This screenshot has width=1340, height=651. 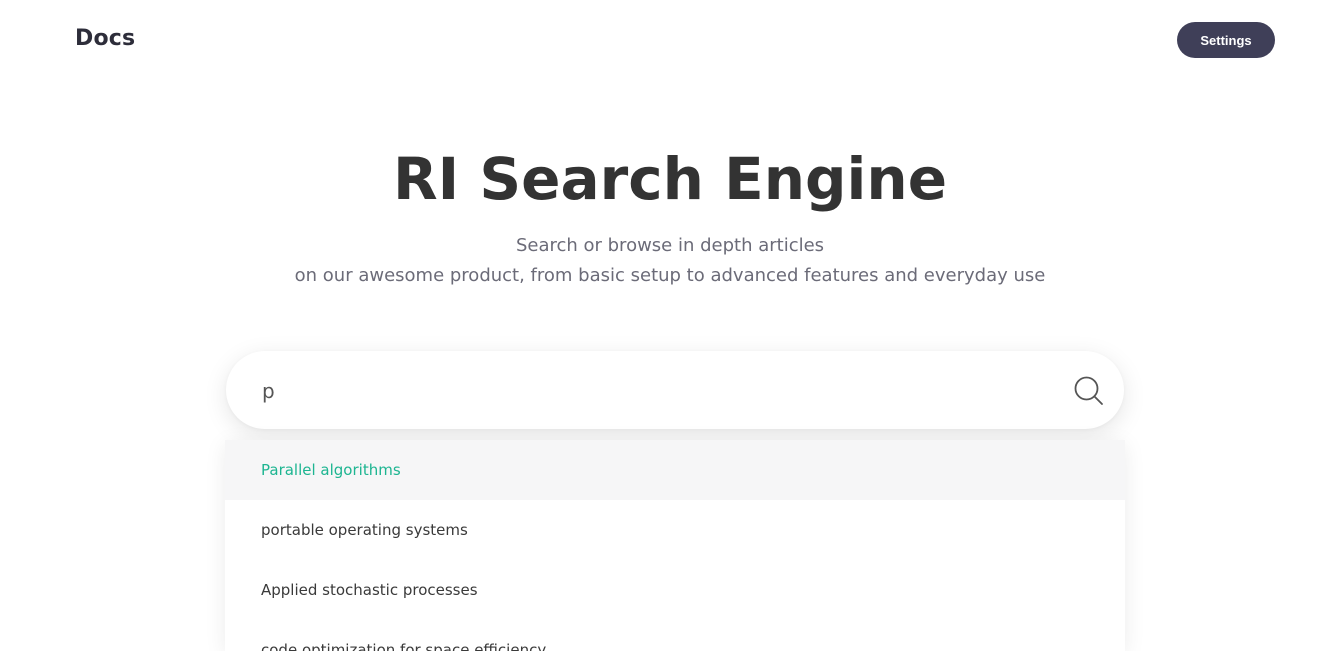 What do you see at coordinates (675, 470) in the screenshot?
I see `suggestion-item: Parallel algorithms` at bounding box center [675, 470].